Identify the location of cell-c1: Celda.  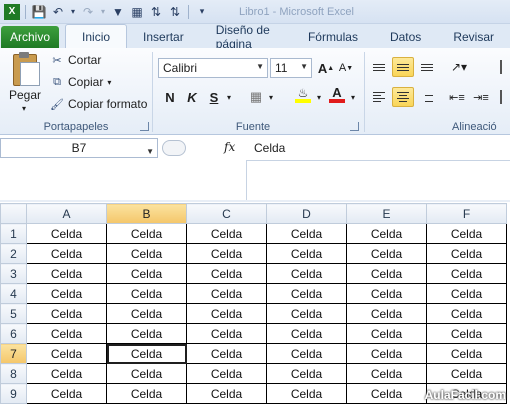
(226, 233).